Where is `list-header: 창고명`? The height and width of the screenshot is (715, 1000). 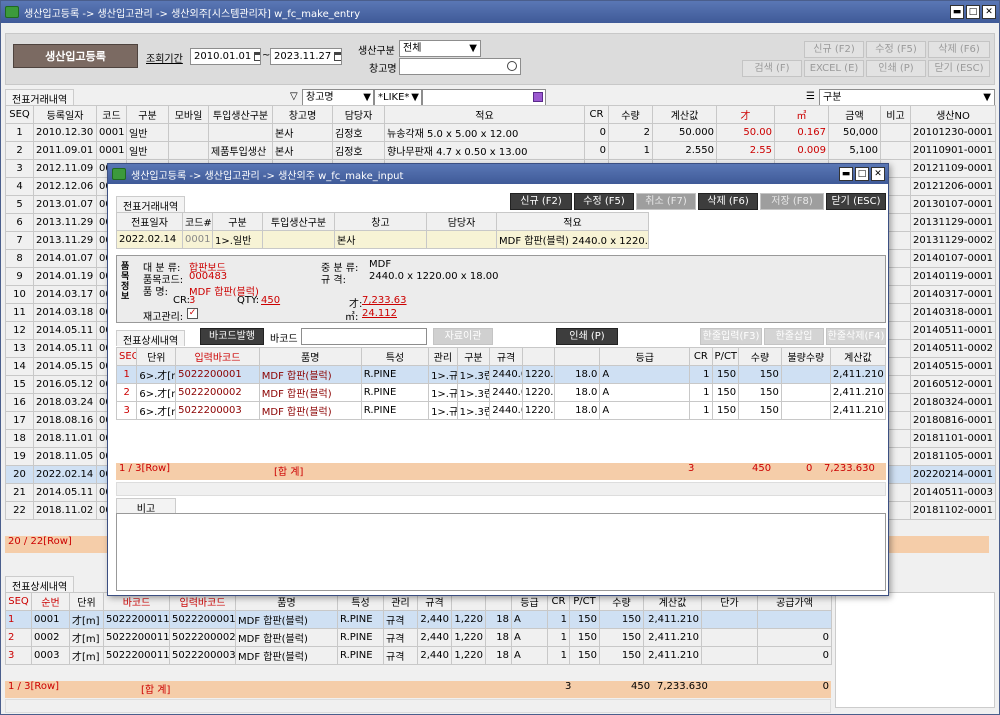 list-header: 창고명 is located at coordinates (302, 114).